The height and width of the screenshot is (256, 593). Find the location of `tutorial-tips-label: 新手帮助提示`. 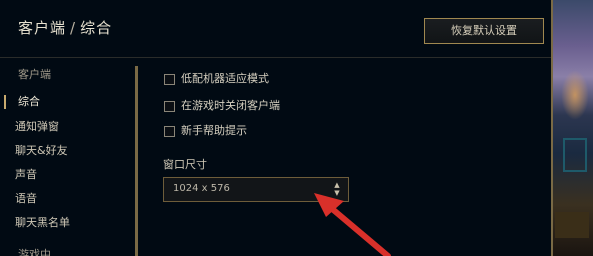

tutorial-tips-label: 新手帮助提示 is located at coordinates (214, 130).